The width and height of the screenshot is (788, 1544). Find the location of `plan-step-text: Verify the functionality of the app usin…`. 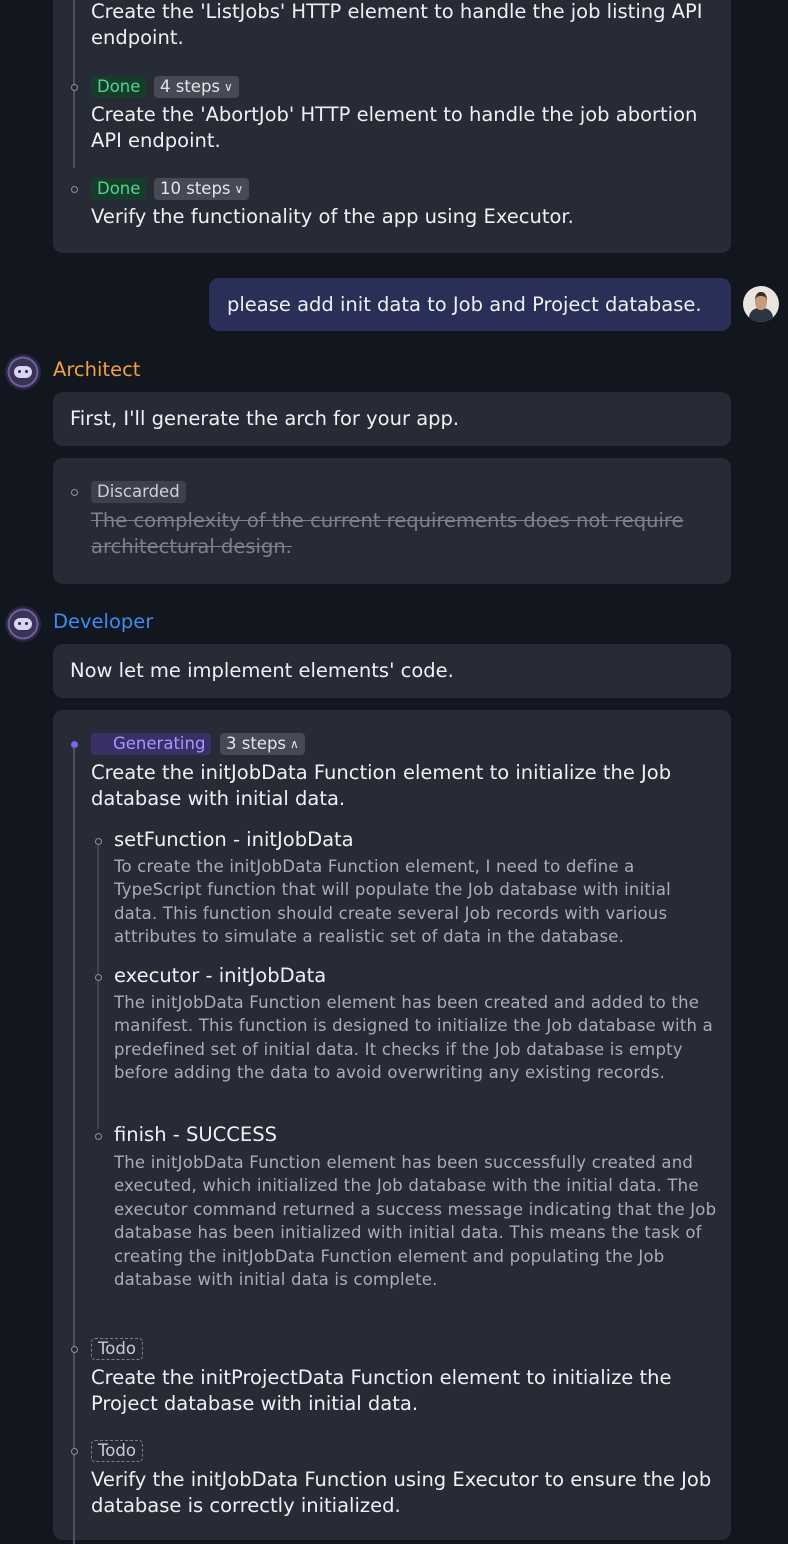

plan-step-text: Verify the functionality of the app usin… is located at coordinates (332, 216).